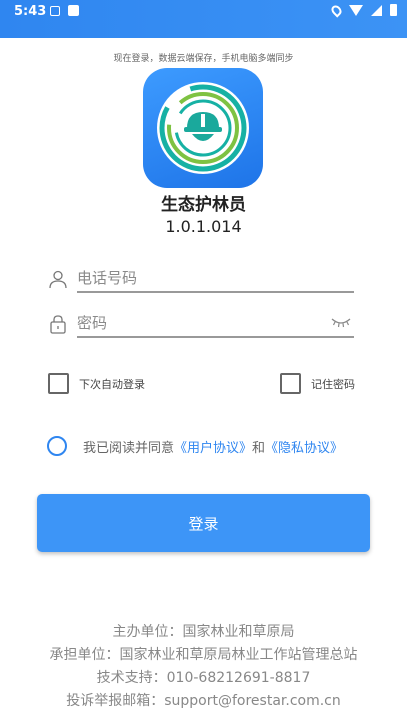 This screenshot has height=723, width=407. Describe the element at coordinates (203, 701) in the screenshot. I see `footer-report-email: 投诉举报邮箱：support@forestar.com.cn` at that location.